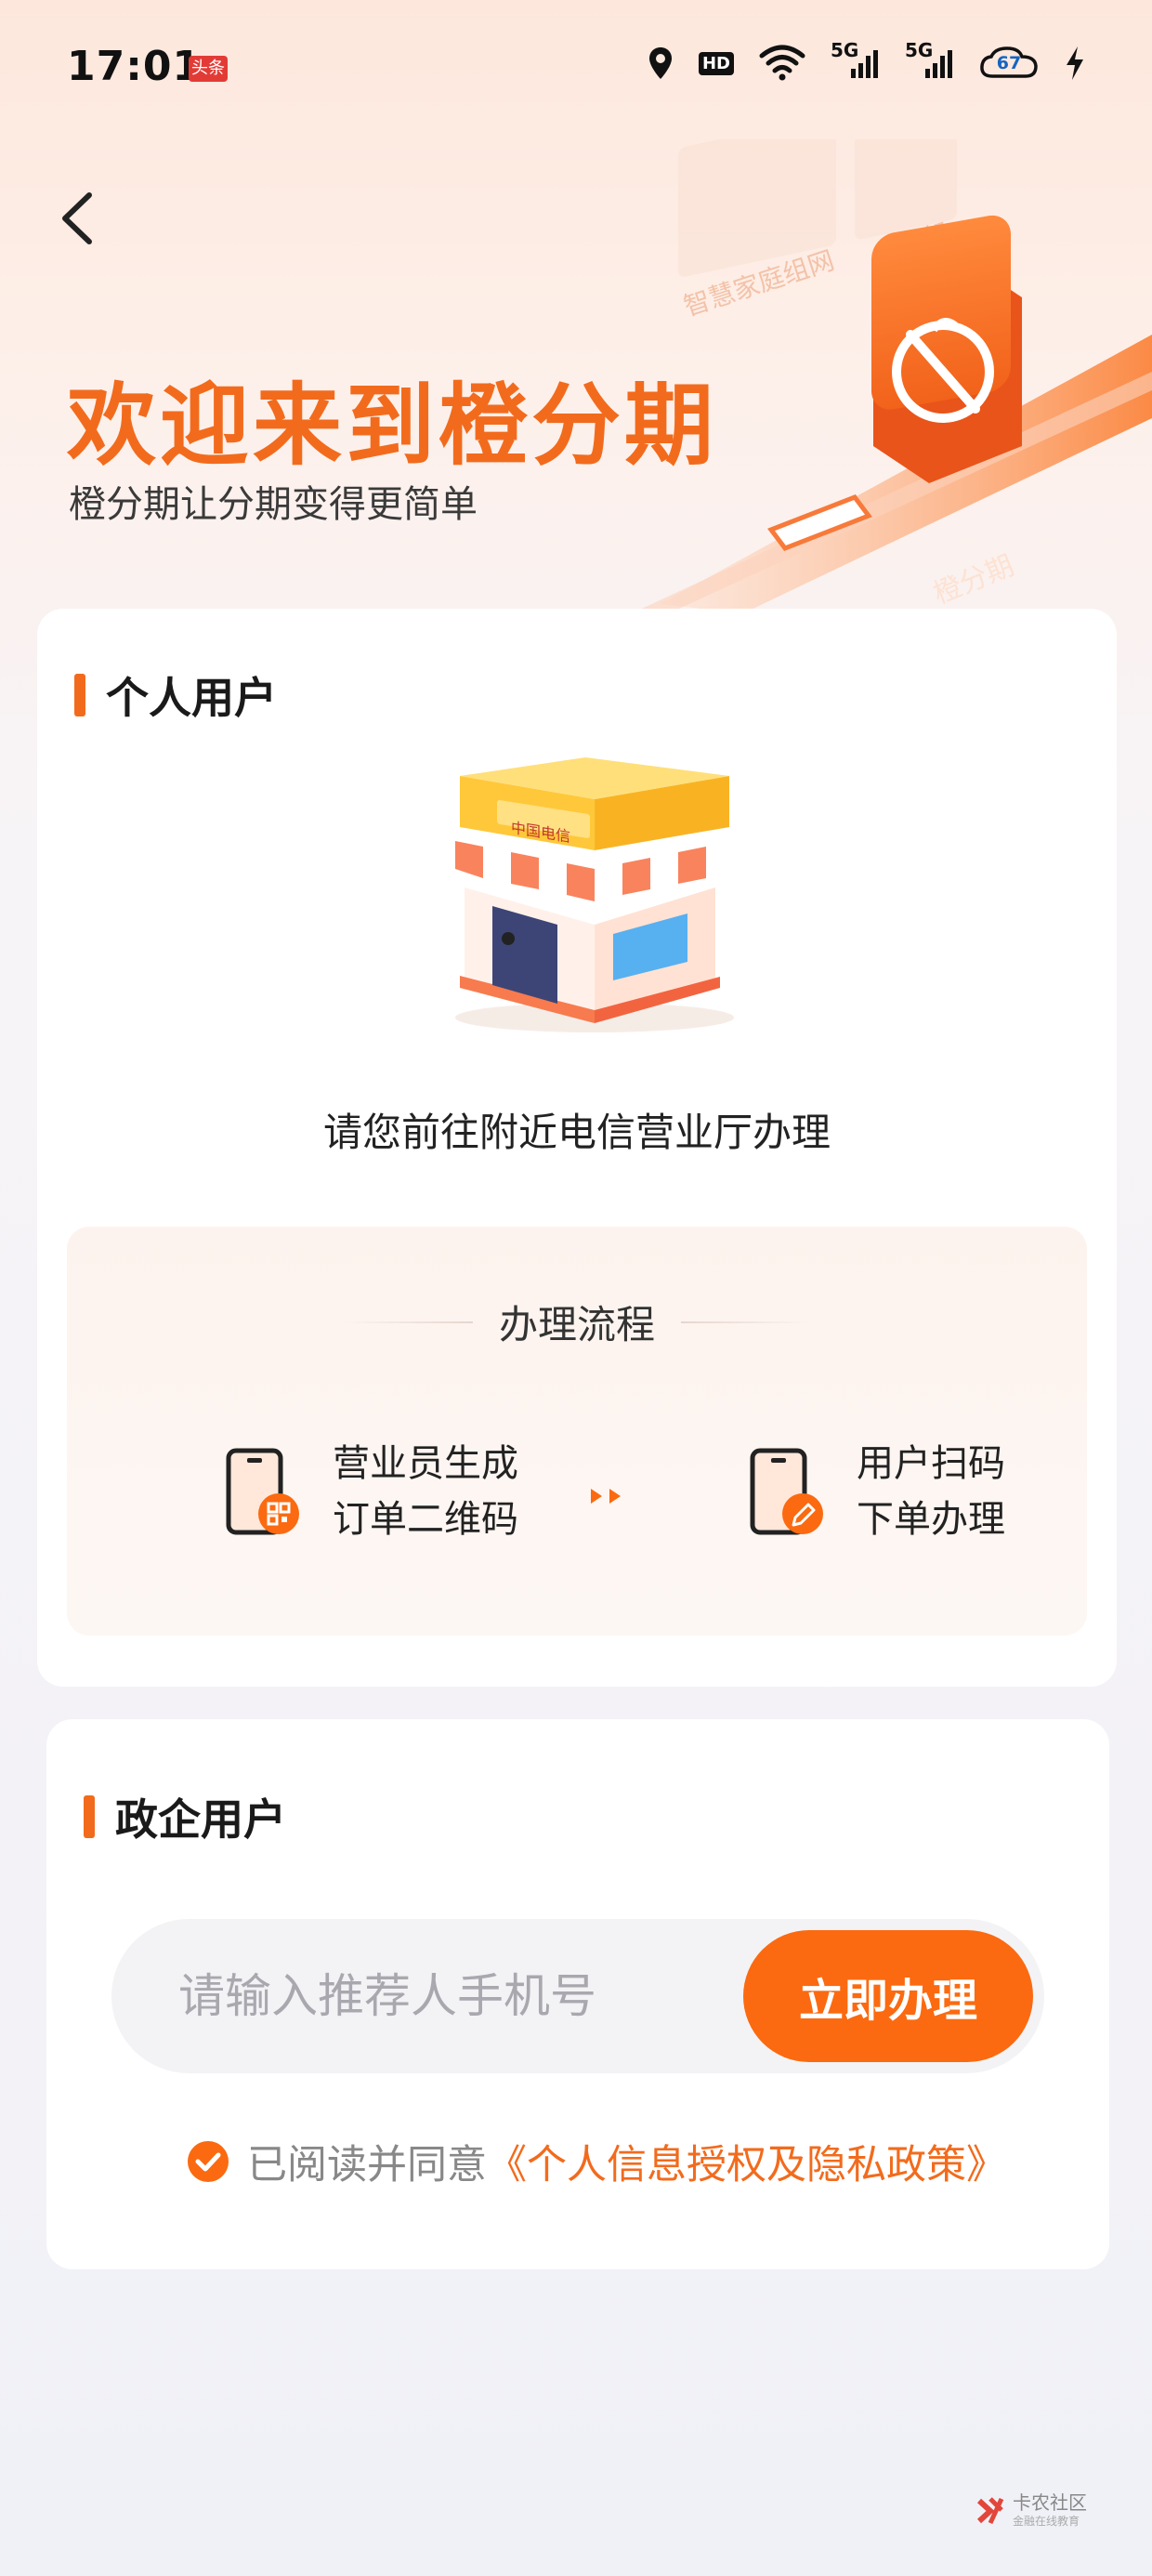 Image resolution: width=1152 pixels, height=2576 pixels. Describe the element at coordinates (594, 894) in the screenshot. I see `store-icon: 中国电信` at that location.